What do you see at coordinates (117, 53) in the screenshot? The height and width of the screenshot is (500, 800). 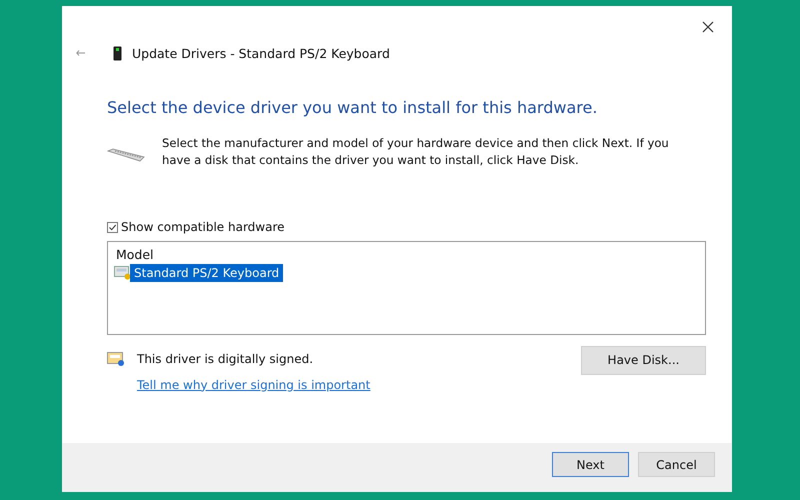 I see `device-icon` at bounding box center [117, 53].